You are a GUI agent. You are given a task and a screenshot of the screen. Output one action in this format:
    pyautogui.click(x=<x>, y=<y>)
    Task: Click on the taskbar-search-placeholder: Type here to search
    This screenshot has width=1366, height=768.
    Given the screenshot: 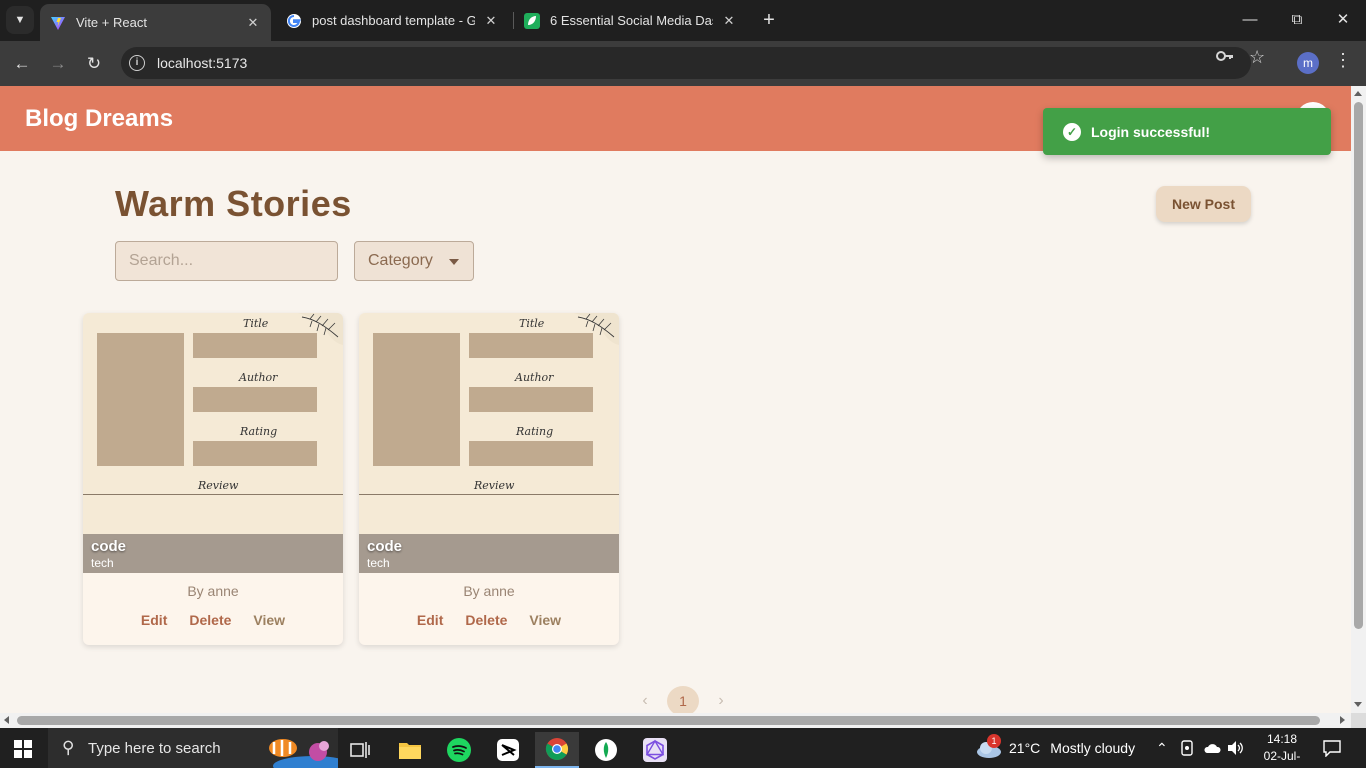 What is the action you would take?
    pyautogui.click(x=154, y=748)
    